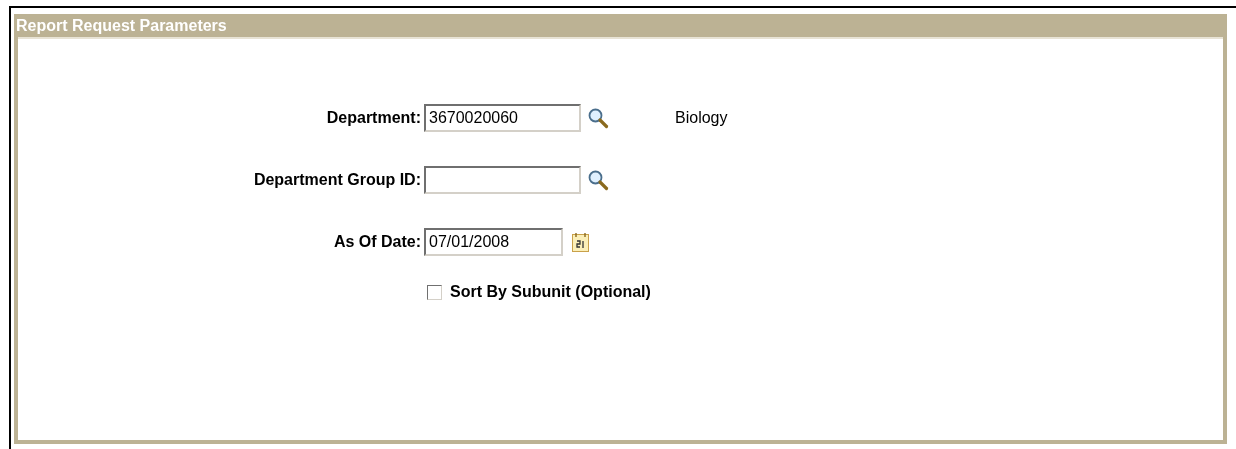 Image resolution: width=1236 pixels, height=449 pixels. What do you see at coordinates (550, 292) in the screenshot?
I see `checkbox-label: Sort By Subunit (Optional)` at bounding box center [550, 292].